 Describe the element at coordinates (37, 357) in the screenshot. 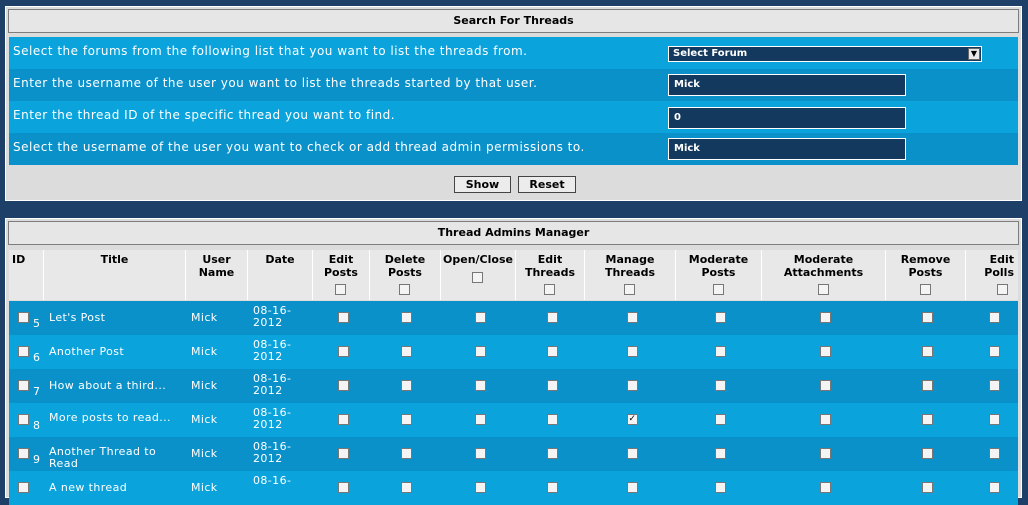

I see `row-id: 6` at that location.